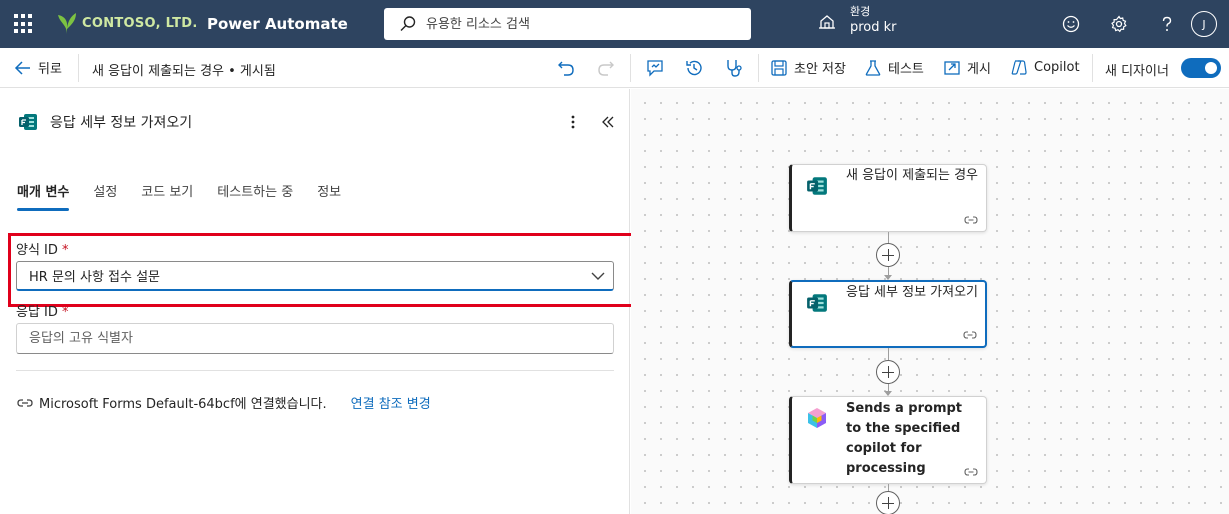 The image size is (1229, 514). I want to click on brand-name: CONTOSO, LTD., so click(140, 23).